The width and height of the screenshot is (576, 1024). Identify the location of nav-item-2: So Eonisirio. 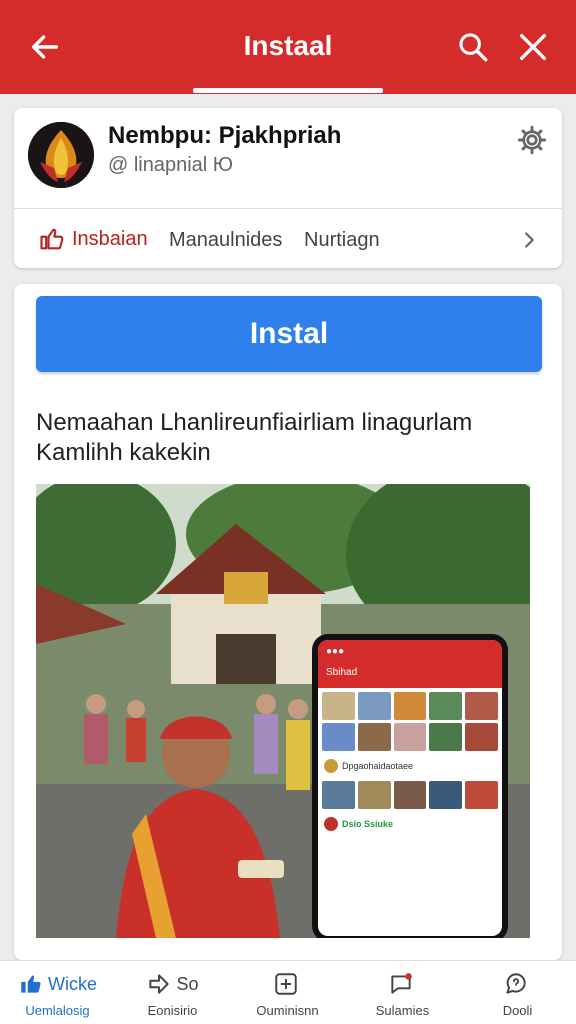
(172, 994).